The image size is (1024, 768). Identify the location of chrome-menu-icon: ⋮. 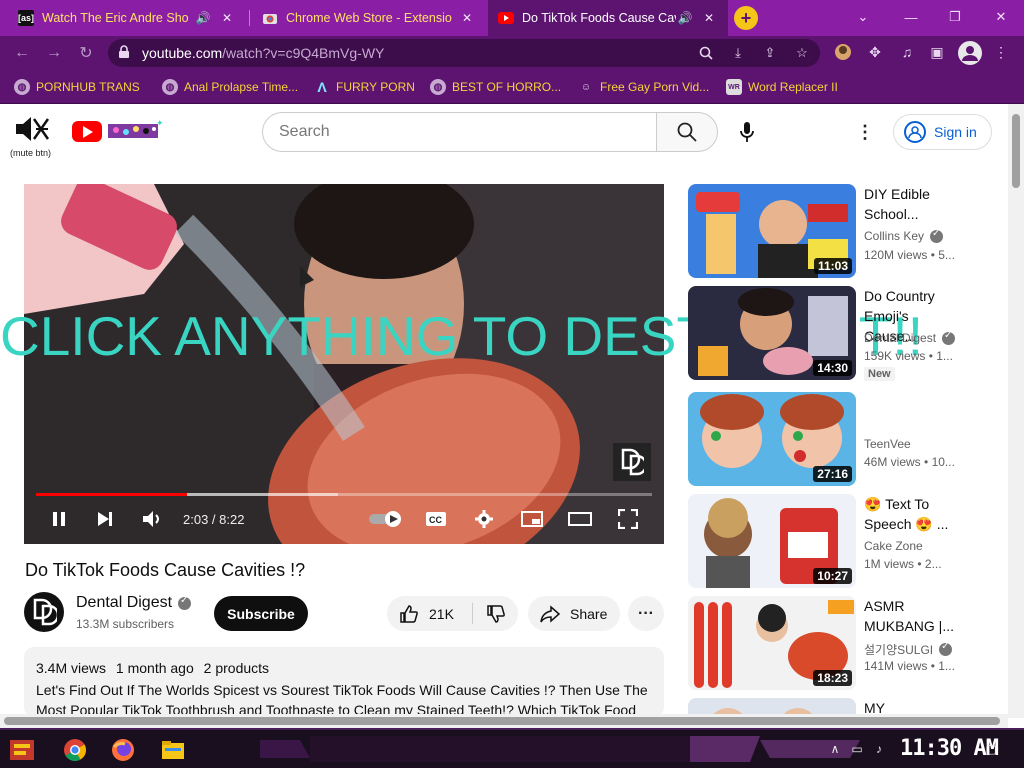
(1001, 52).